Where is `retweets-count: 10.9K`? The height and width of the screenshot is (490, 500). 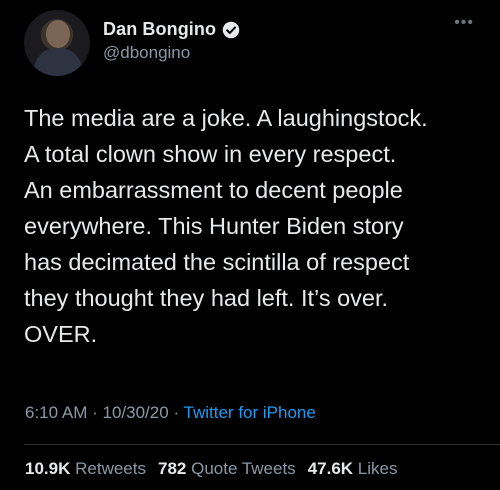 retweets-count: 10.9K is located at coordinates (48, 468).